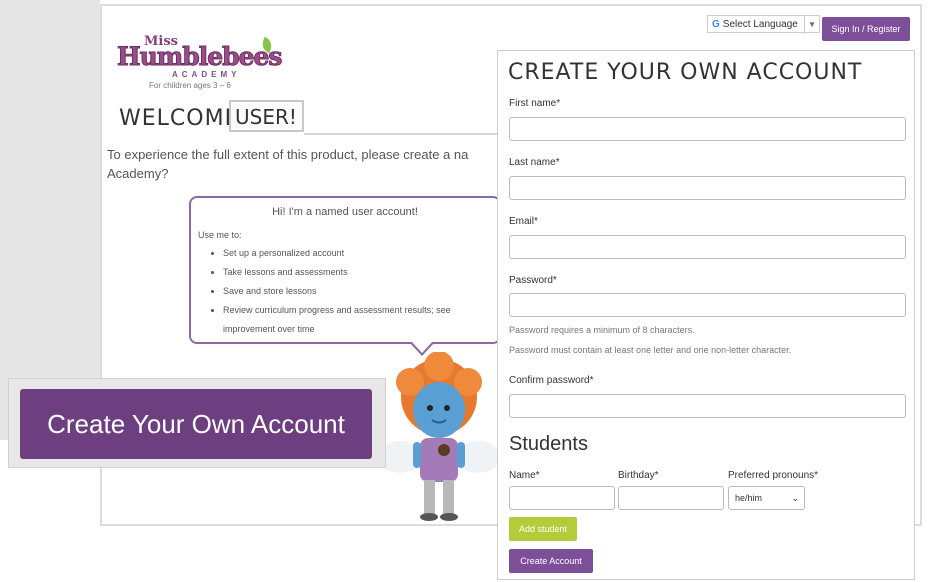 Image resolution: width=929 pixels, height=582 pixels. Describe the element at coordinates (535, 103) in the screenshot. I see `first-name-label: First name*` at that location.